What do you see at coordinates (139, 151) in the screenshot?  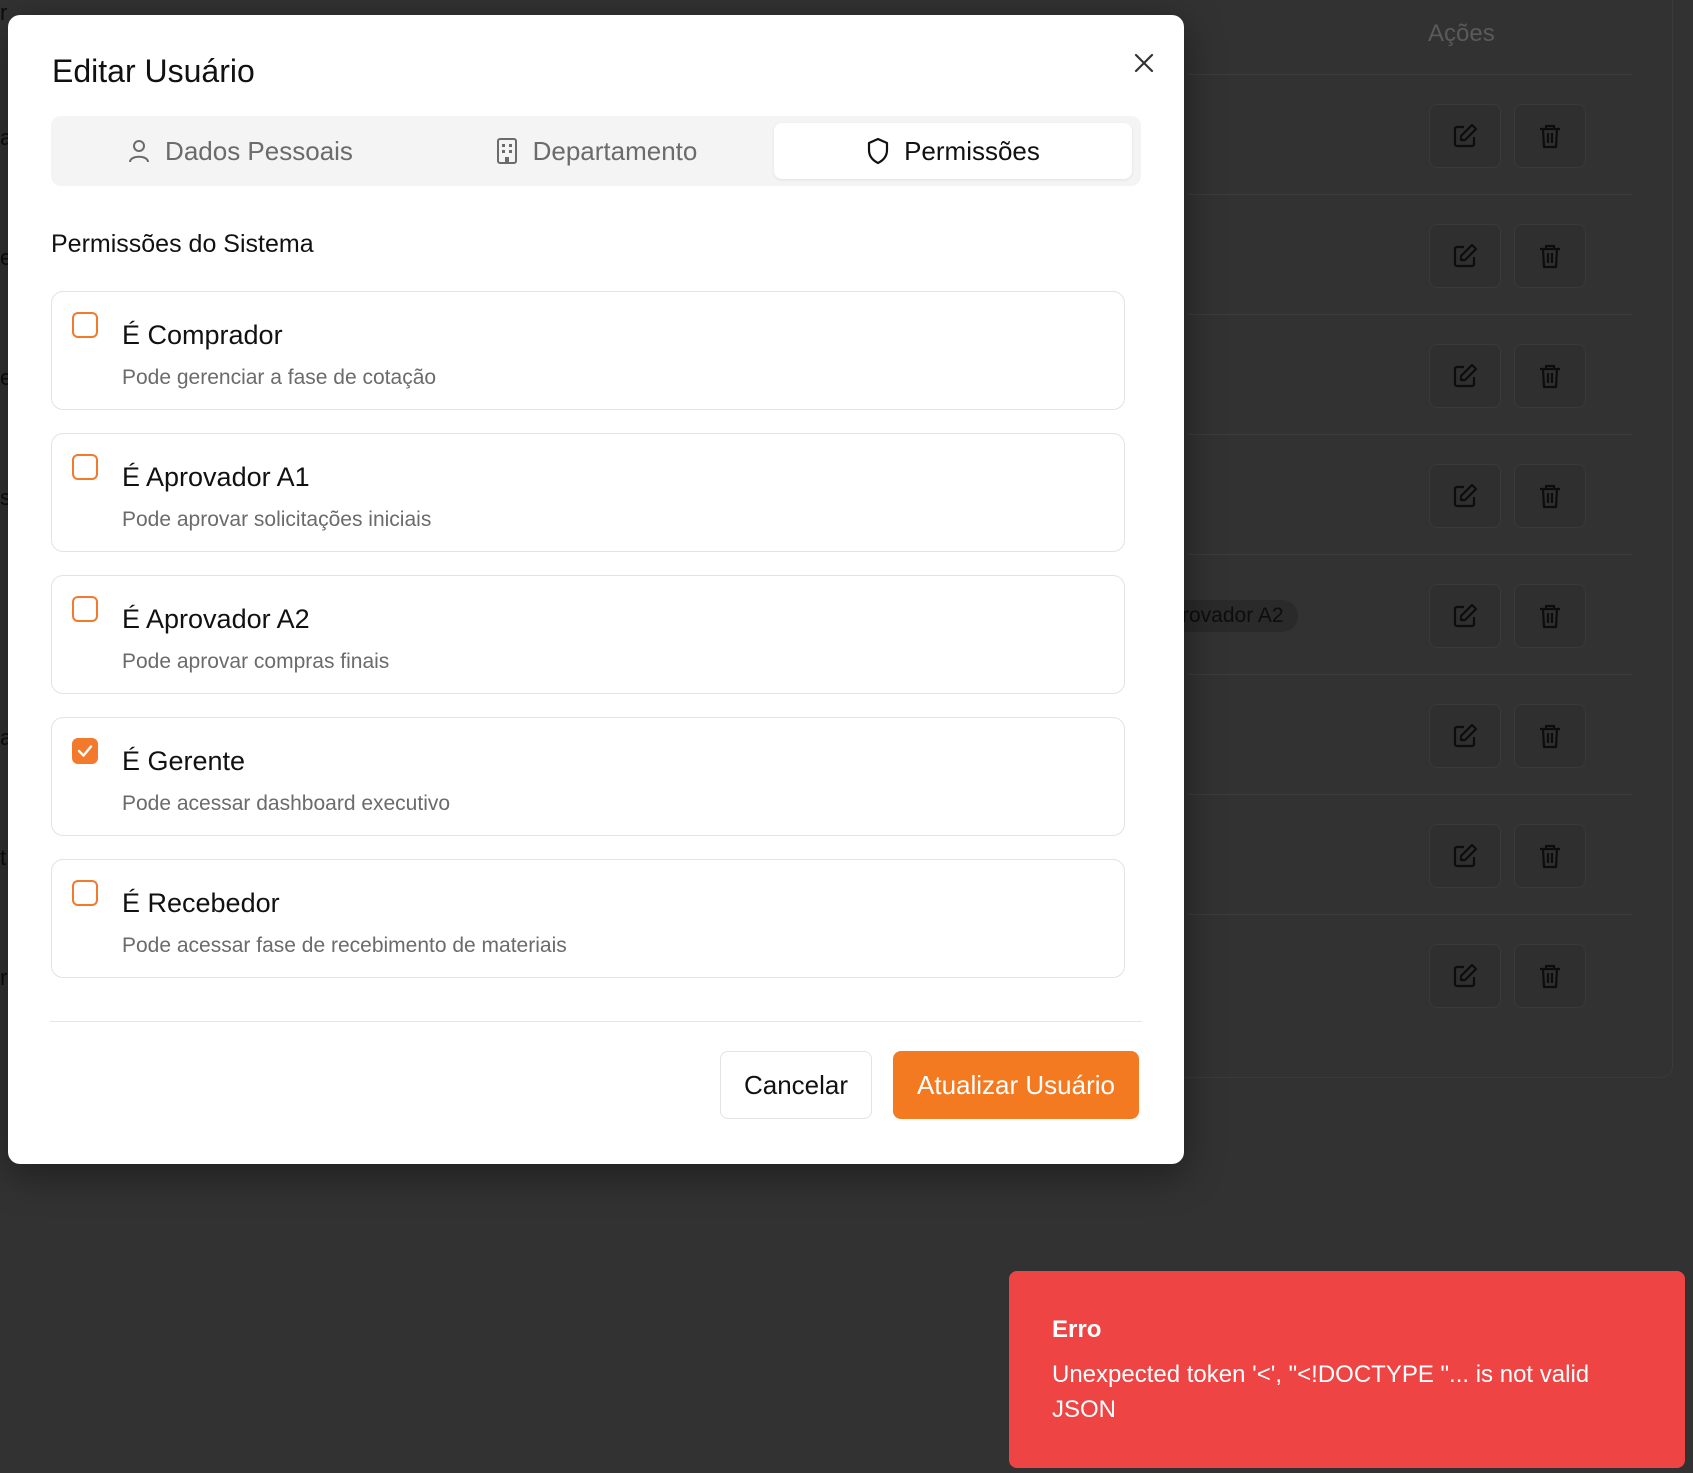 I see `user-icon` at bounding box center [139, 151].